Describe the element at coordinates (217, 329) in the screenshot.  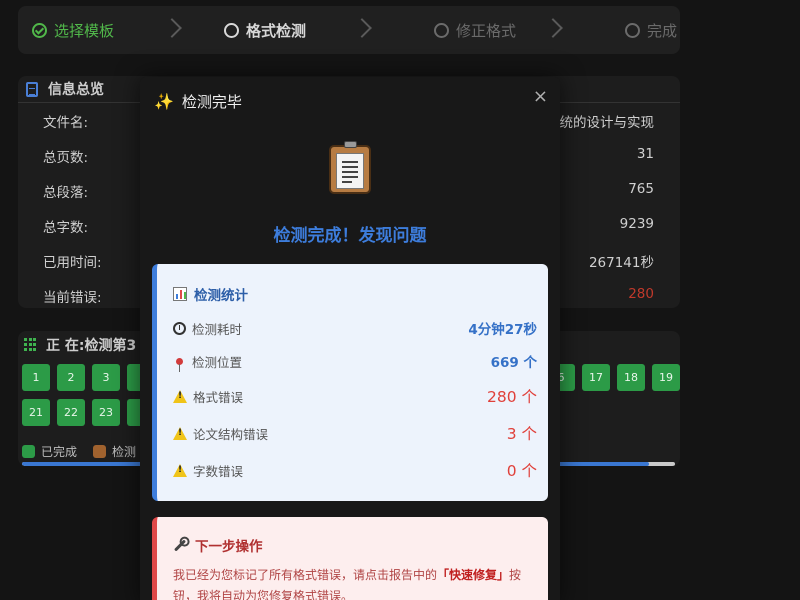
I see `stat-label: 检测耗时` at that location.